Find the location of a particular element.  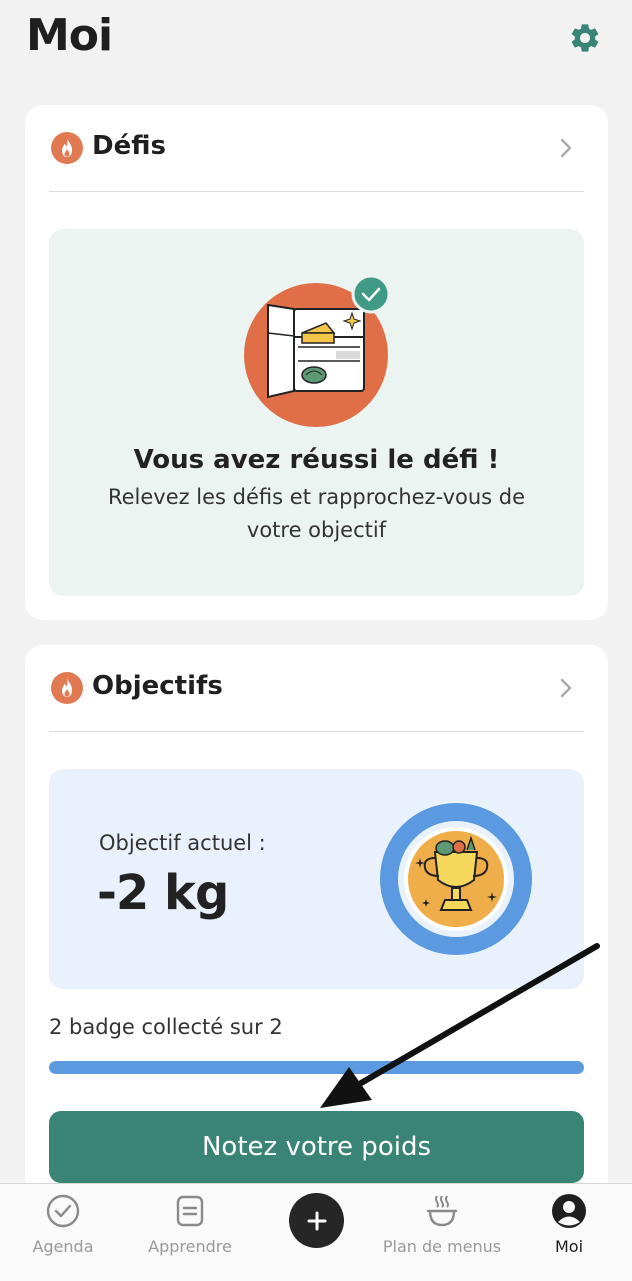

bottom-navigation: Agenda Apprendre Plan de menus Moi is located at coordinates (316, 1232).